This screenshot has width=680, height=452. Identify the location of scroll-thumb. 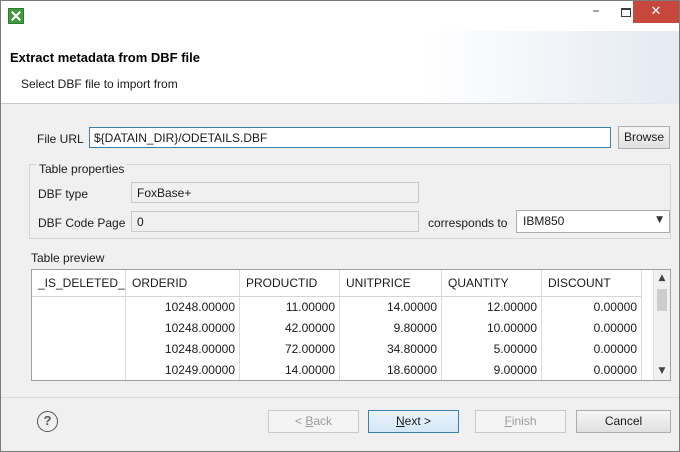
(662, 300).